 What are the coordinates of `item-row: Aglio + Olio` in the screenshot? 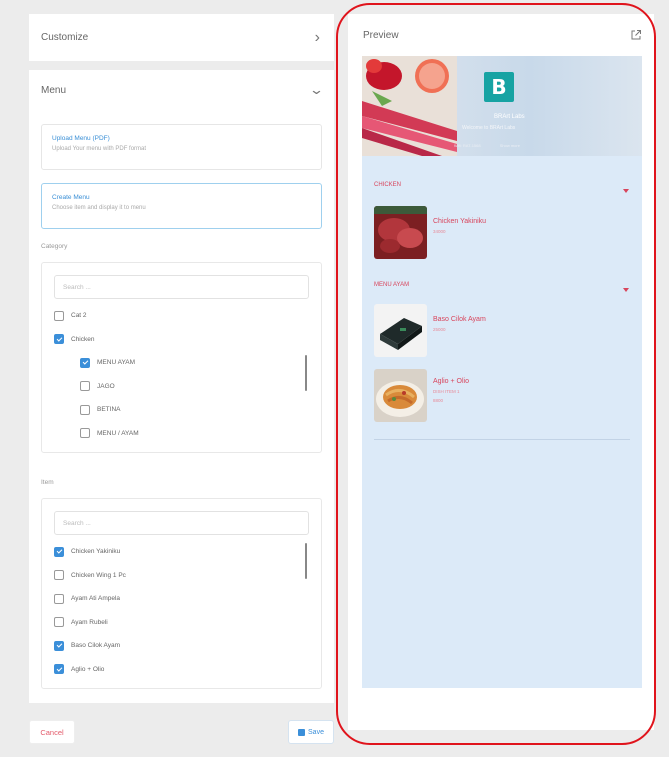 It's located at (181, 670).